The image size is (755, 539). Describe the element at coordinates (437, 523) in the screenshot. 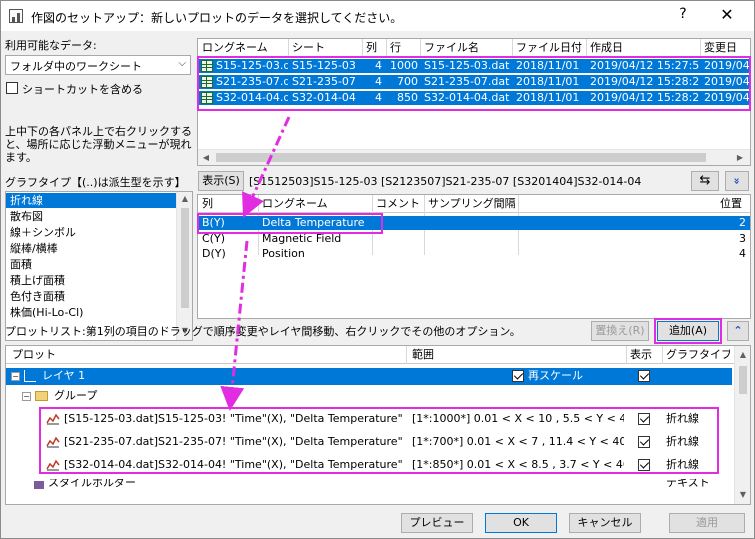

I see `preview-button: プレビュー` at that location.